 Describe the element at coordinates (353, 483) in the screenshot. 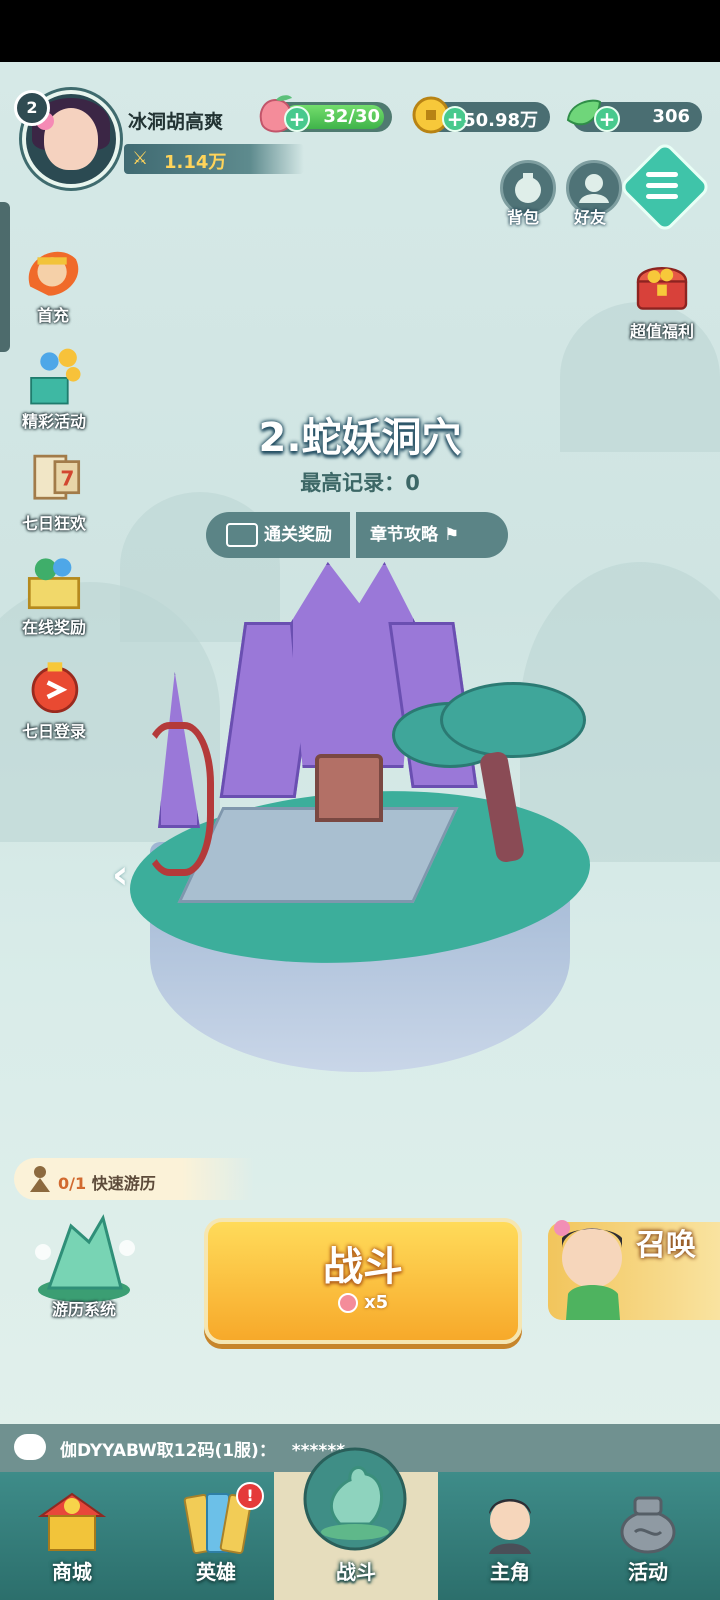

I see `best-record-label: 最高记录：` at that location.